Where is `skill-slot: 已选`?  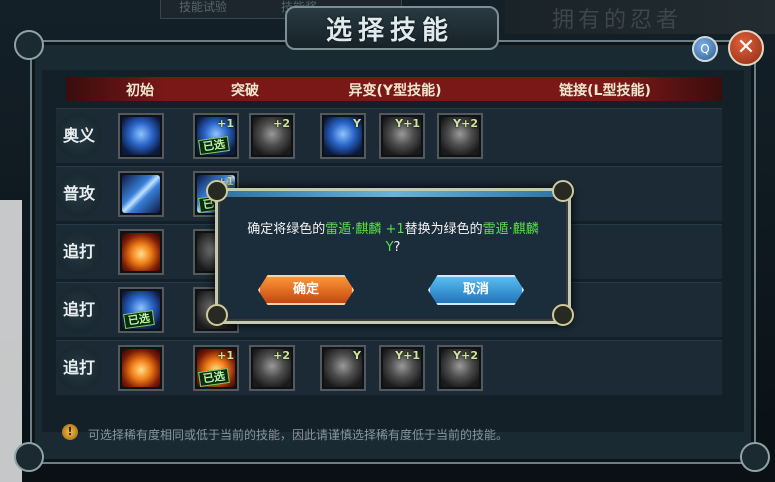 skill-slot: 已选 is located at coordinates (141, 310).